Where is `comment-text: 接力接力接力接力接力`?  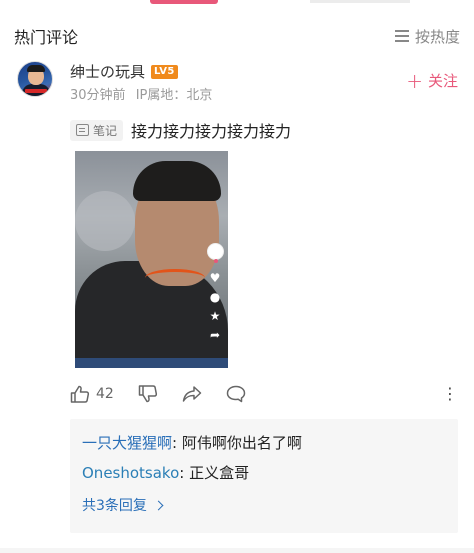 comment-text: 接力接力接力接力接力 is located at coordinates (211, 131).